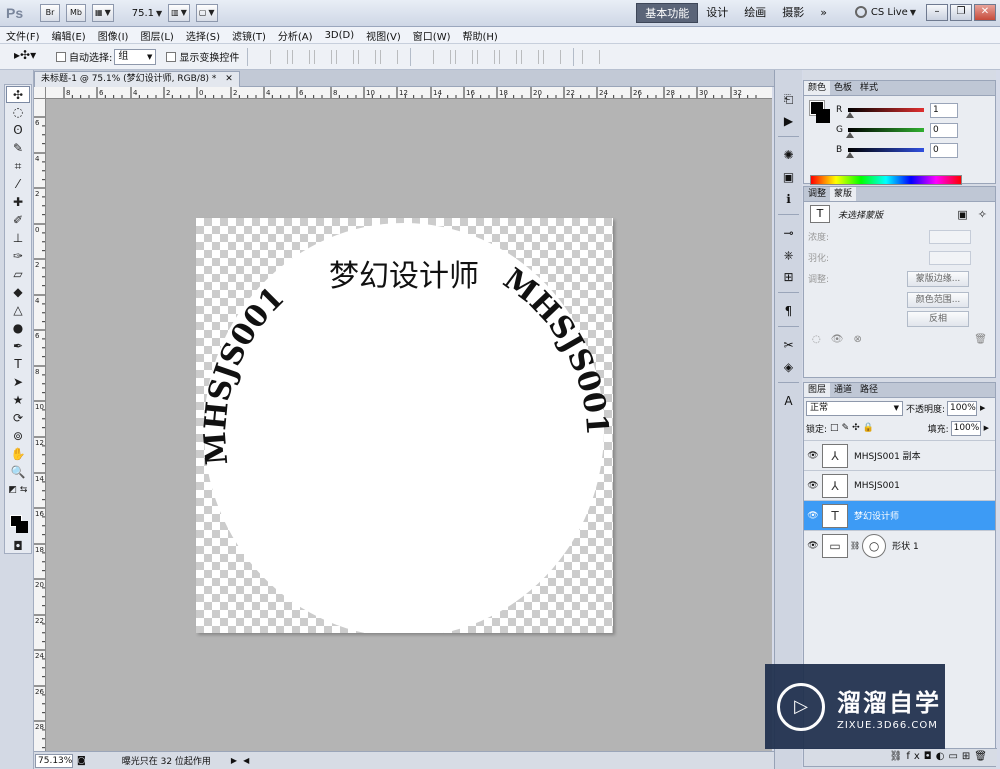 The height and width of the screenshot is (769, 1000). What do you see at coordinates (383, 35) in the screenshot?
I see `menu-view: 视图(V)` at bounding box center [383, 35].